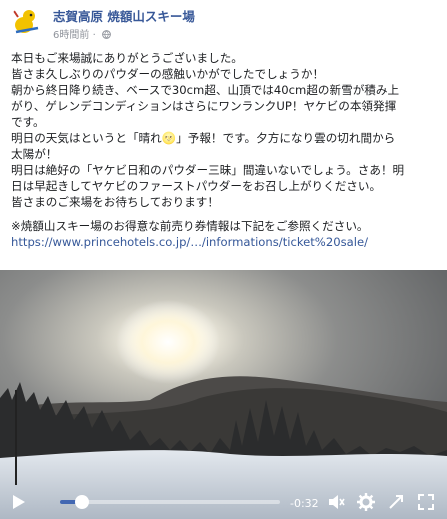 The height and width of the screenshot is (519, 447). What do you see at coordinates (115, 202) in the screenshot?
I see `post-line: 皆さまのご来場をお待ちしております！` at bounding box center [115, 202].